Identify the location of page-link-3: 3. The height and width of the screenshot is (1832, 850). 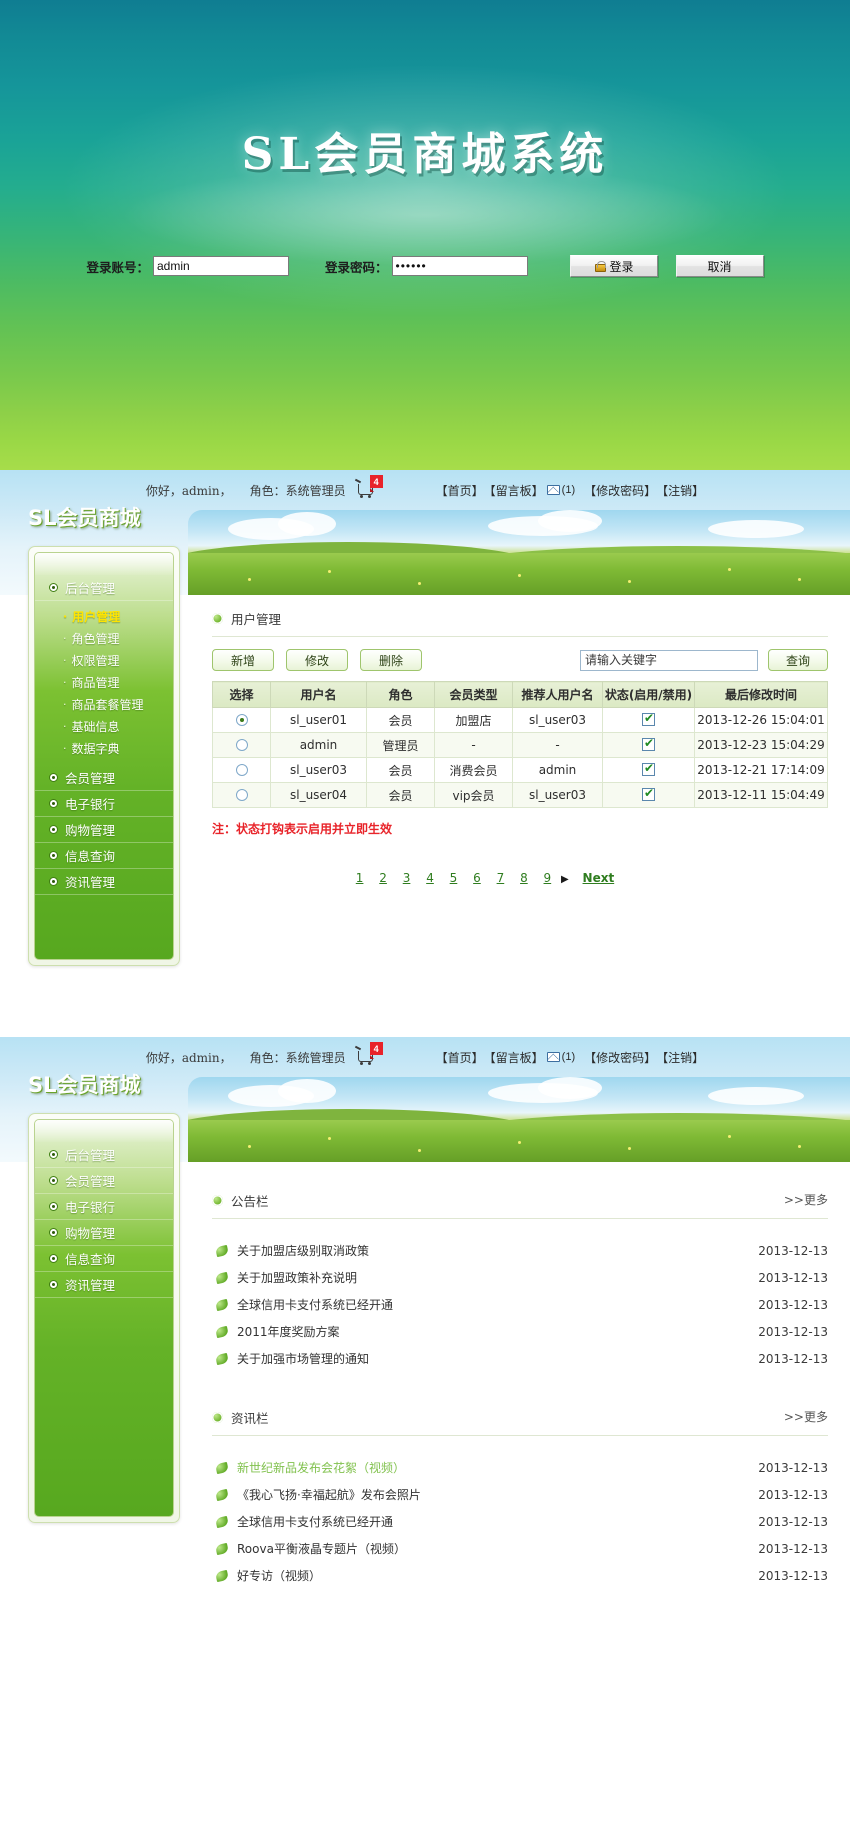
(407, 878).